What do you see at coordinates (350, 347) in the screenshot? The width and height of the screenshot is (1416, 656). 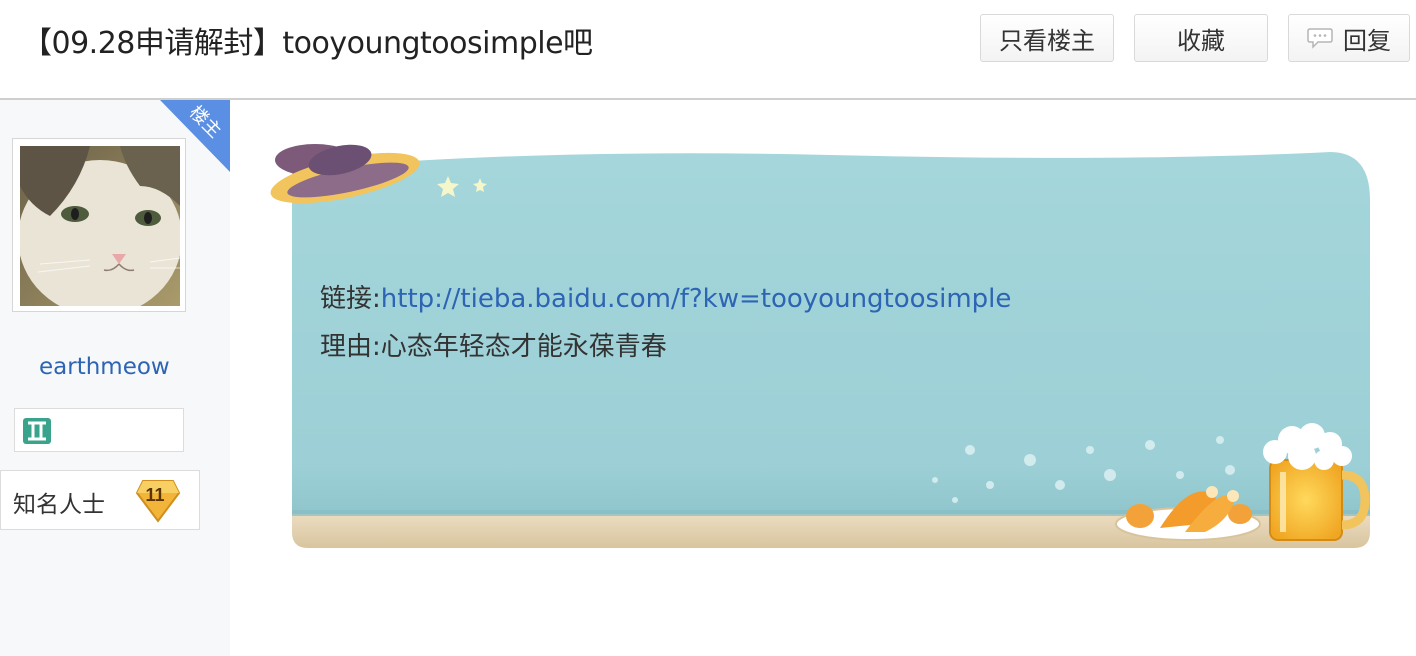 I see `reason-label: 理由:` at bounding box center [350, 347].